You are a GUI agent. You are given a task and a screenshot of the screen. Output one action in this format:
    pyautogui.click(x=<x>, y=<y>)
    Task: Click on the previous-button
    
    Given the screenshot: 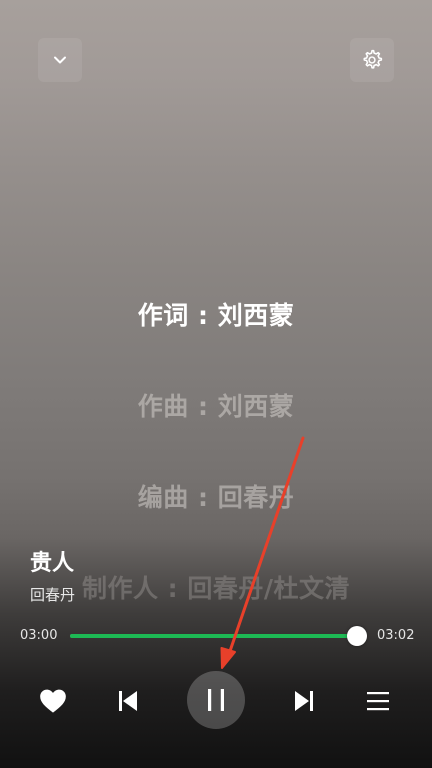 What is the action you would take?
    pyautogui.click(x=128, y=701)
    